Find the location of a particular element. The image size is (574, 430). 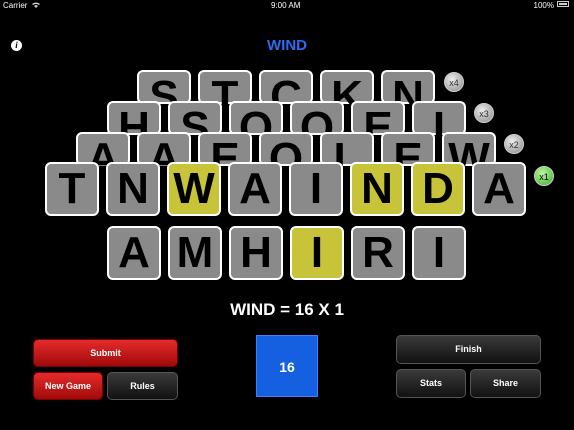

row-multiplier-badge: x1 is located at coordinates (544, 176).